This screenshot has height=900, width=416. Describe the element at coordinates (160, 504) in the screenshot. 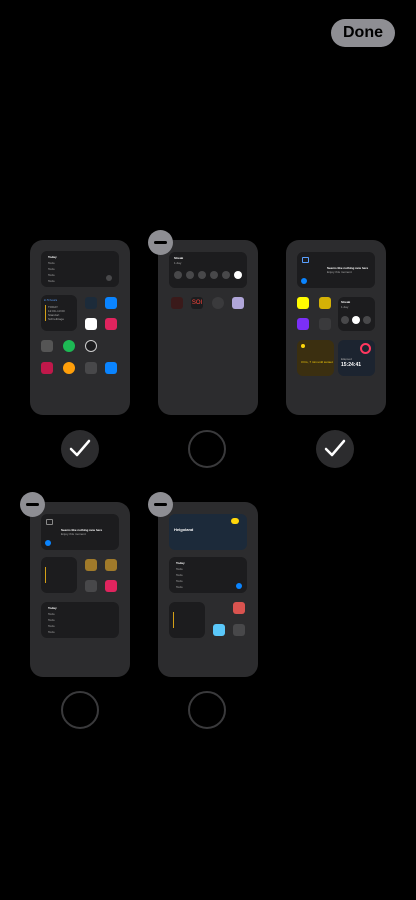

I see `remove-page-5-button` at that location.